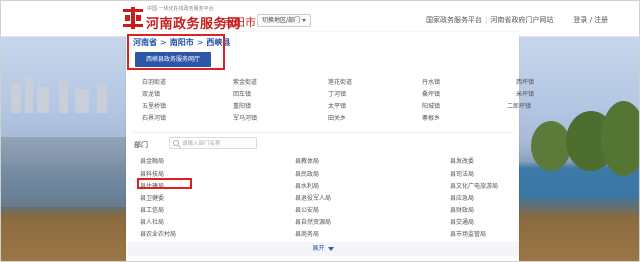 The height and width of the screenshot is (262, 640). What do you see at coordinates (474, 185) in the screenshot?
I see `department-link: 县文化广电旅游局` at bounding box center [474, 185].